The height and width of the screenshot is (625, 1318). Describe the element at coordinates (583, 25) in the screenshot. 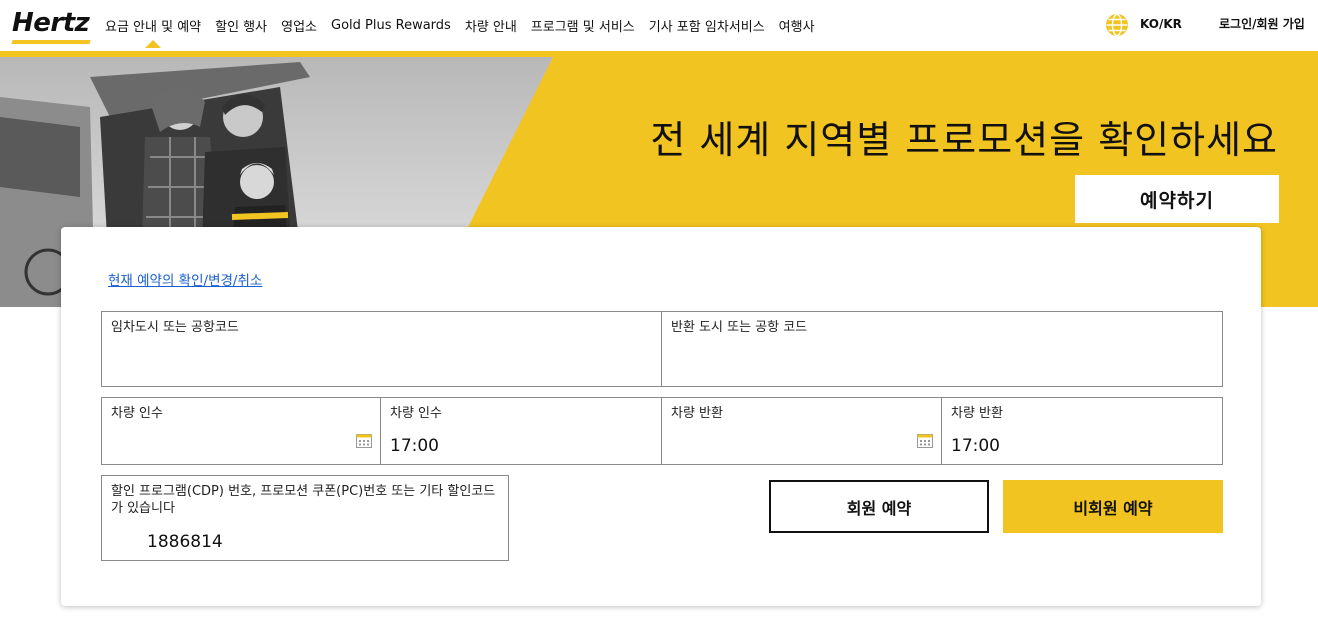

I see `nav-item-programs: 프로그램 및 서비스` at that location.